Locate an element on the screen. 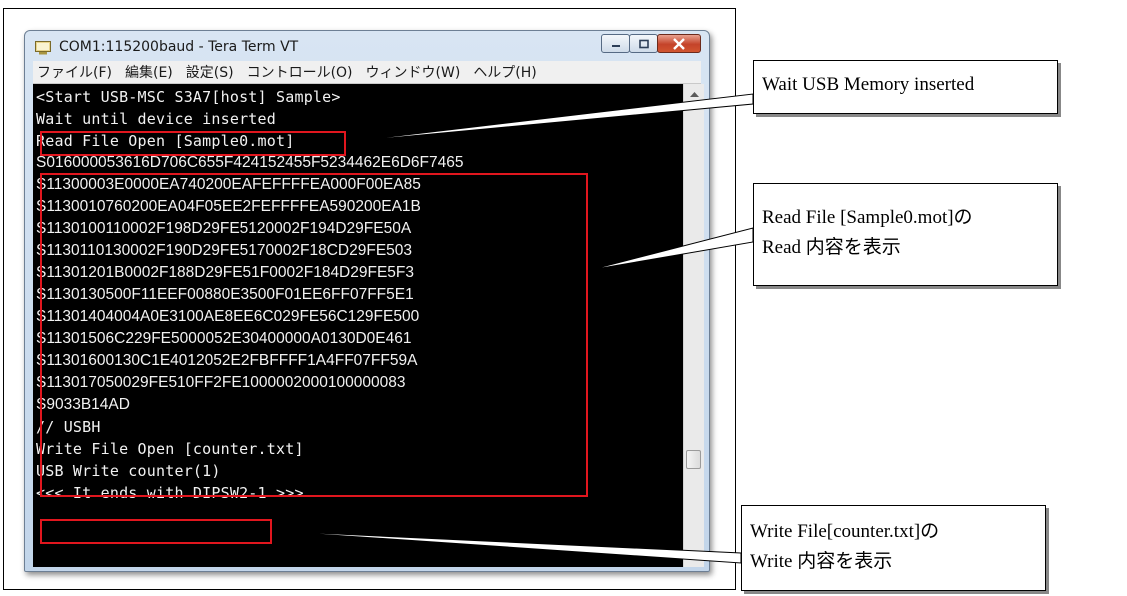 The height and width of the screenshot is (596, 1127). wait-callout: Wait USB Memory inserted is located at coordinates (905, 87).